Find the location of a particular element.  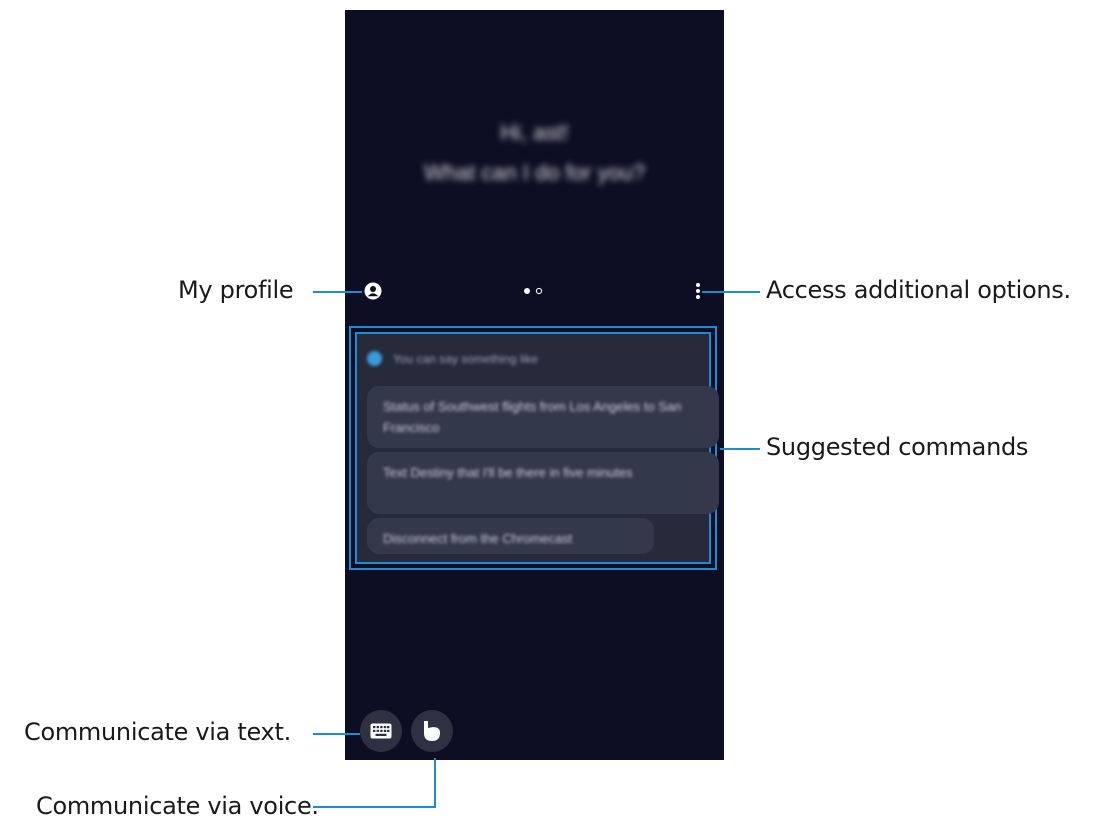

bixby-voice-icon is located at coordinates (432, 731).